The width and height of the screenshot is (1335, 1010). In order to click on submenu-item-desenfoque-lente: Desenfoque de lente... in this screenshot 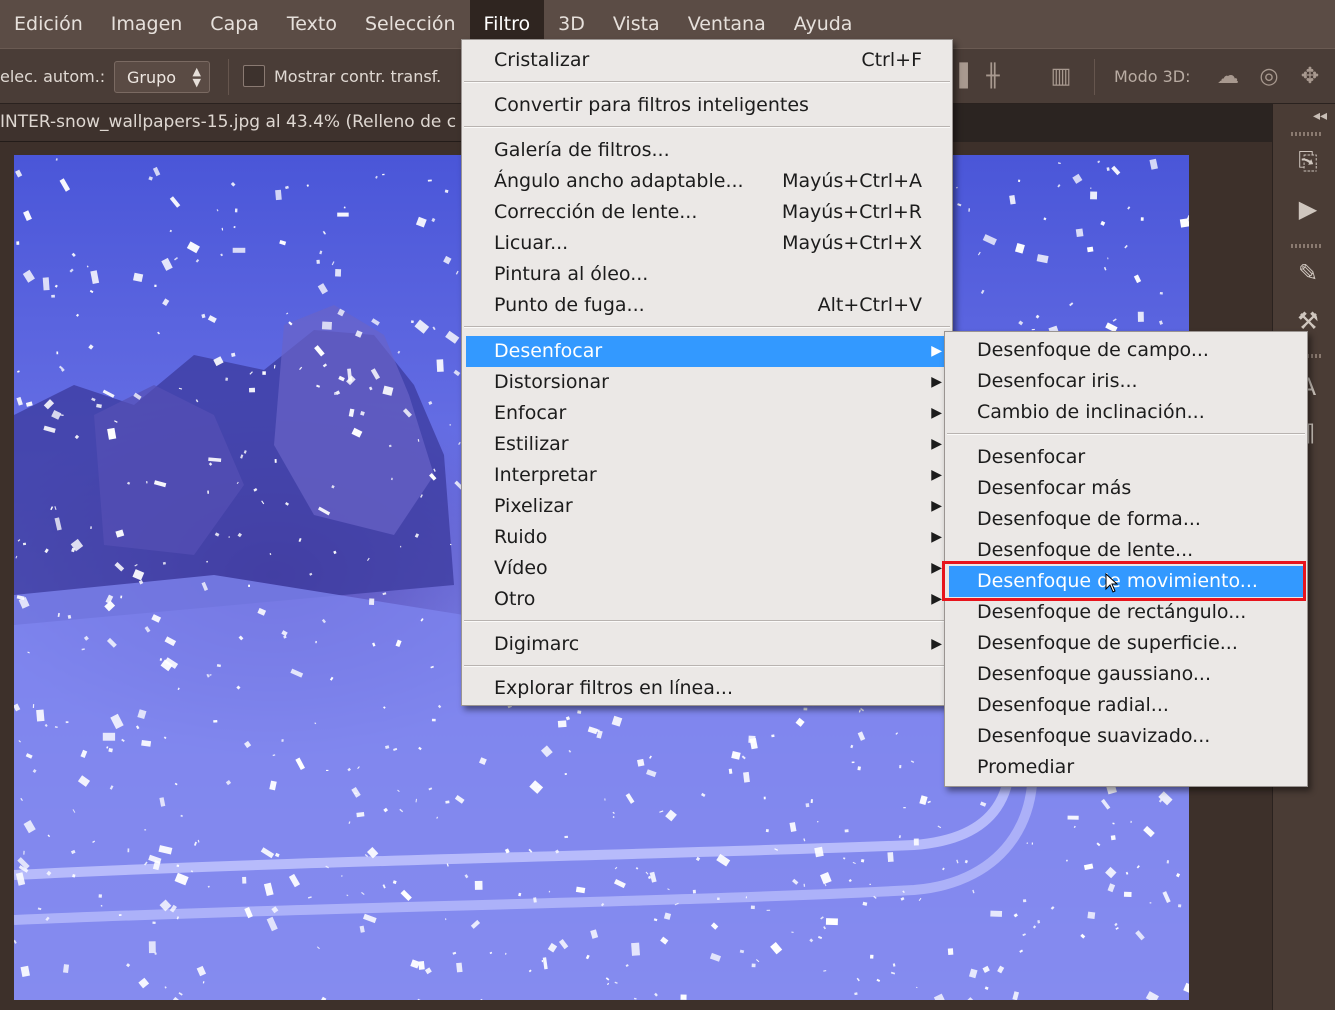, I will do `click(1126, 550)`.